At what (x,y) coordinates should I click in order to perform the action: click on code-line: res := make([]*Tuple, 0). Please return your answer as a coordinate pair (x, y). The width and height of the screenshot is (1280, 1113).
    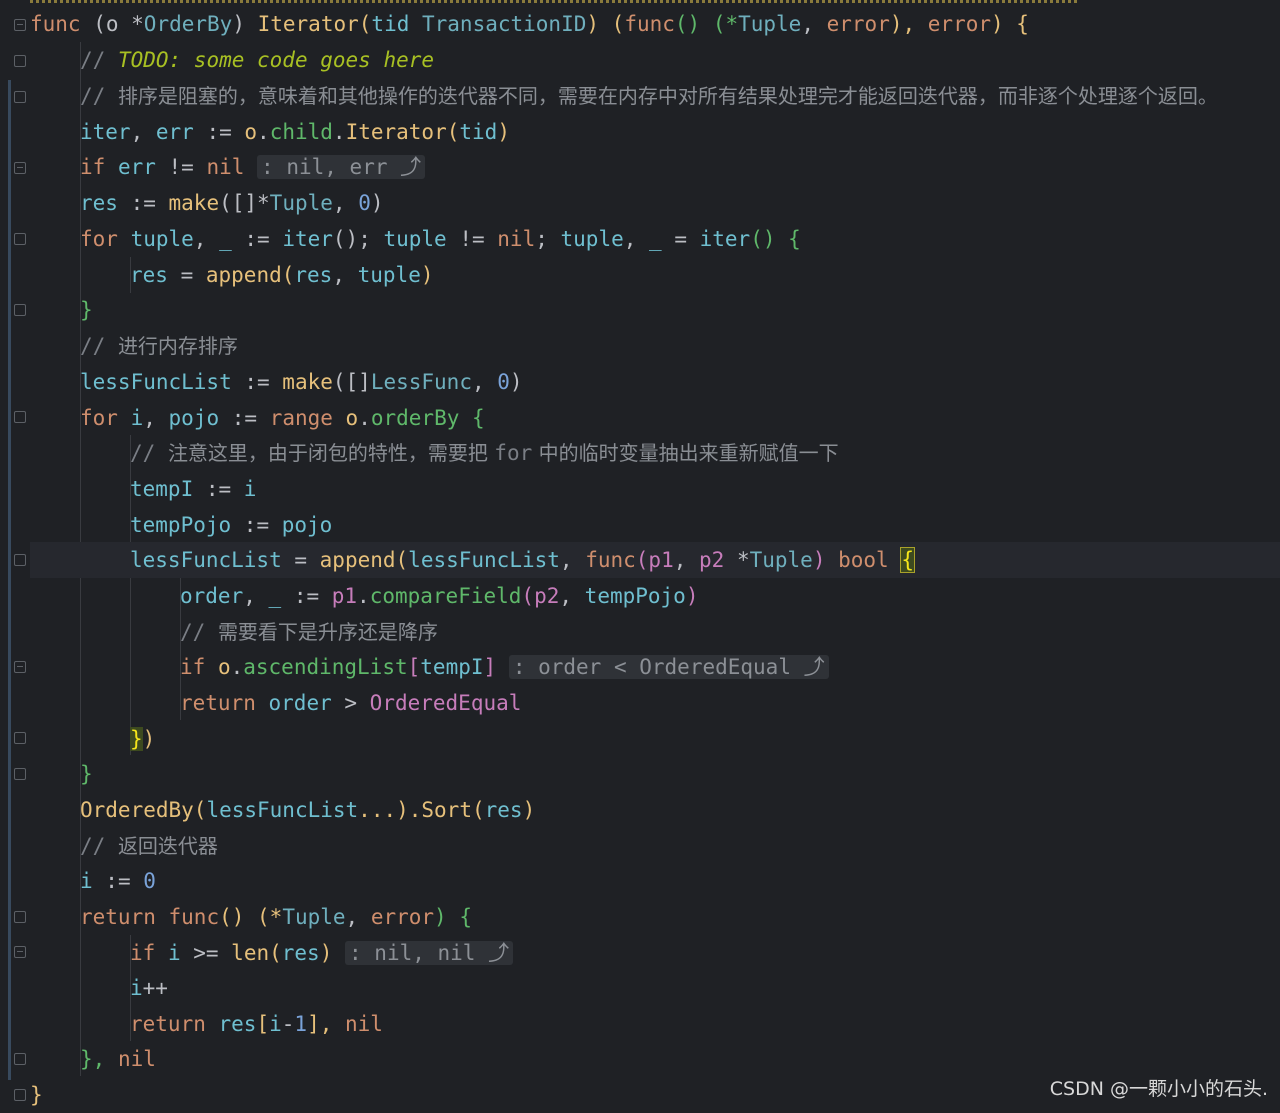
    Looking at the image, I should click on (655, 203).